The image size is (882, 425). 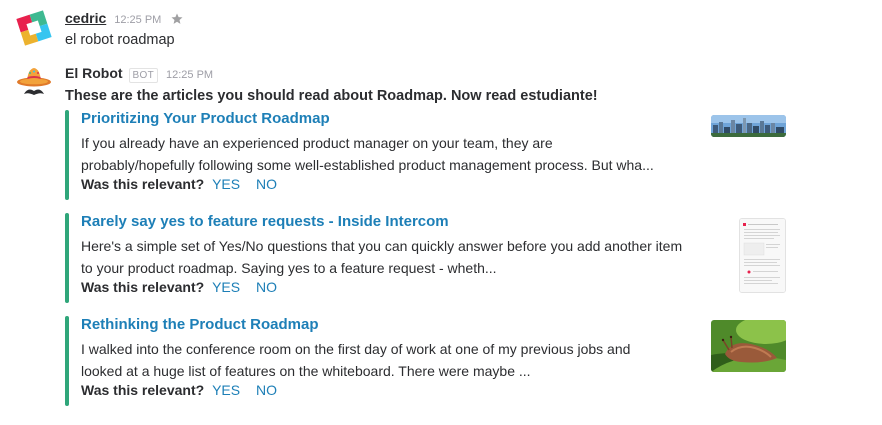 I want to click on star-icon, so click(x=177, y=19).